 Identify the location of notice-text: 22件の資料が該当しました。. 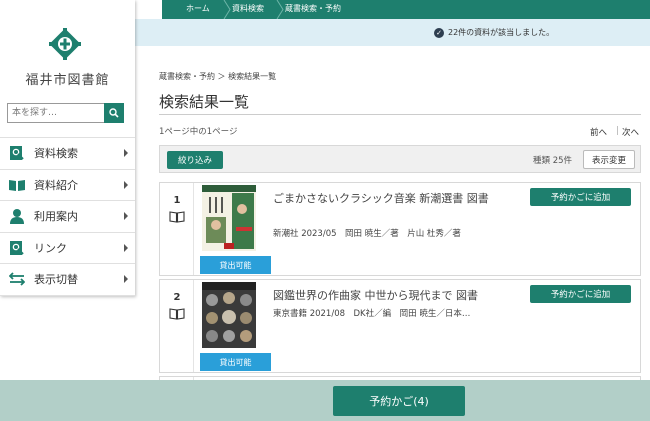
(501, 32).